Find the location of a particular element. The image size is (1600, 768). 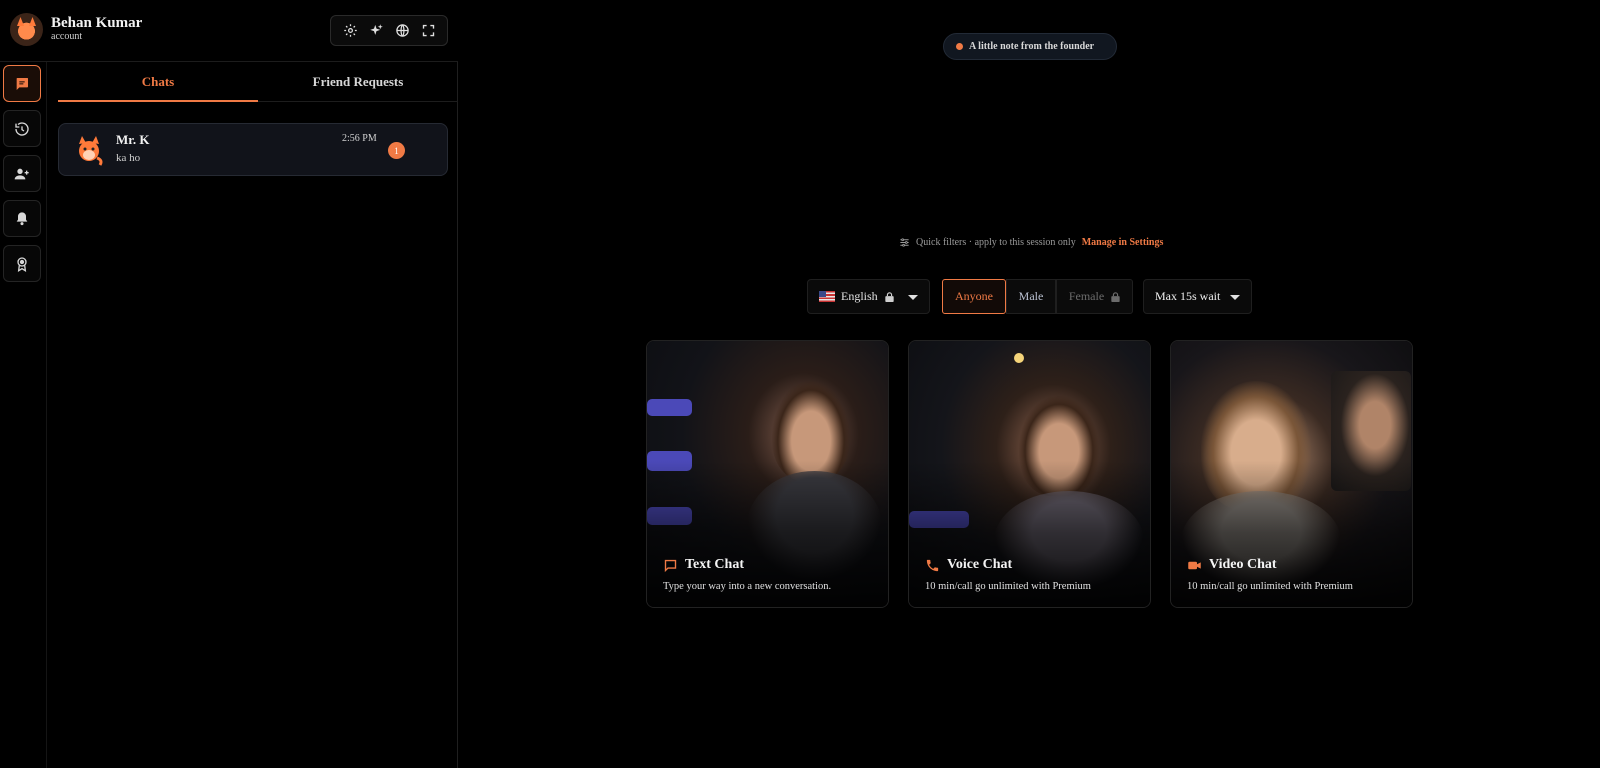

status-dot-icon is located at coordinates (959, 46).